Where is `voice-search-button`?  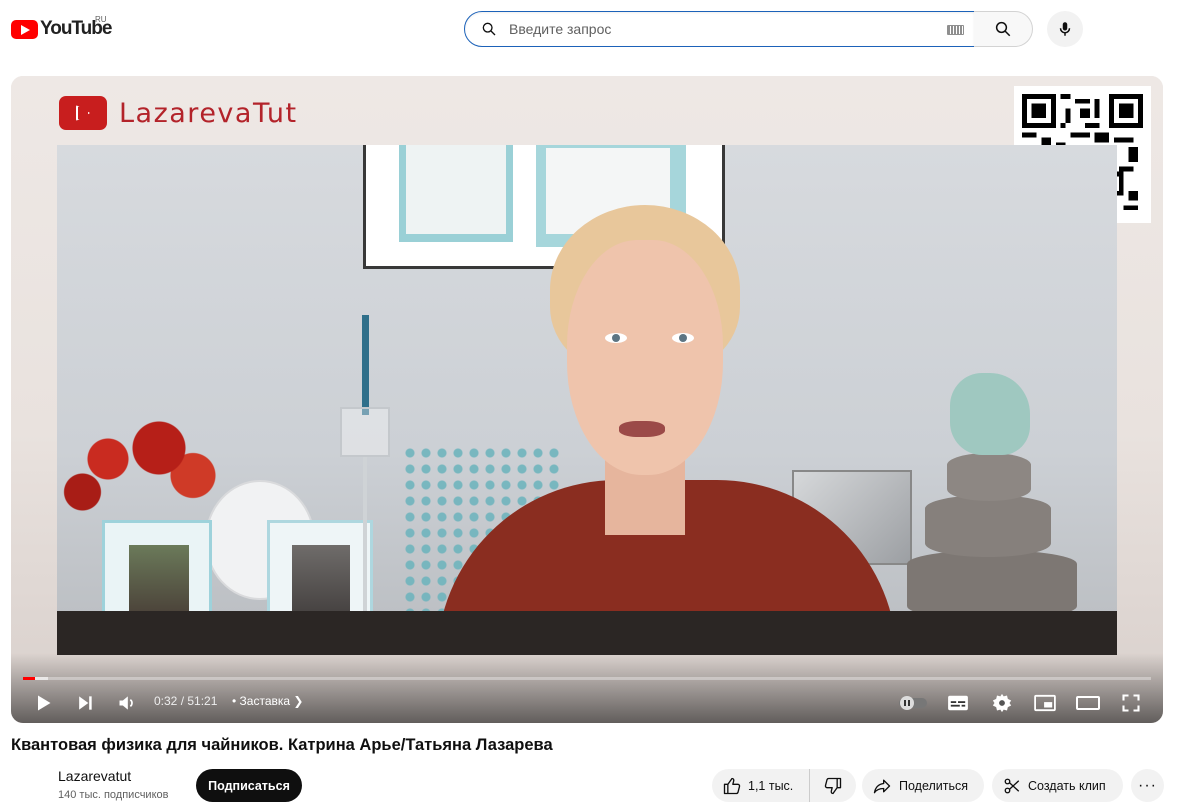 voice-search-button is located at coordinates (1065, 29).